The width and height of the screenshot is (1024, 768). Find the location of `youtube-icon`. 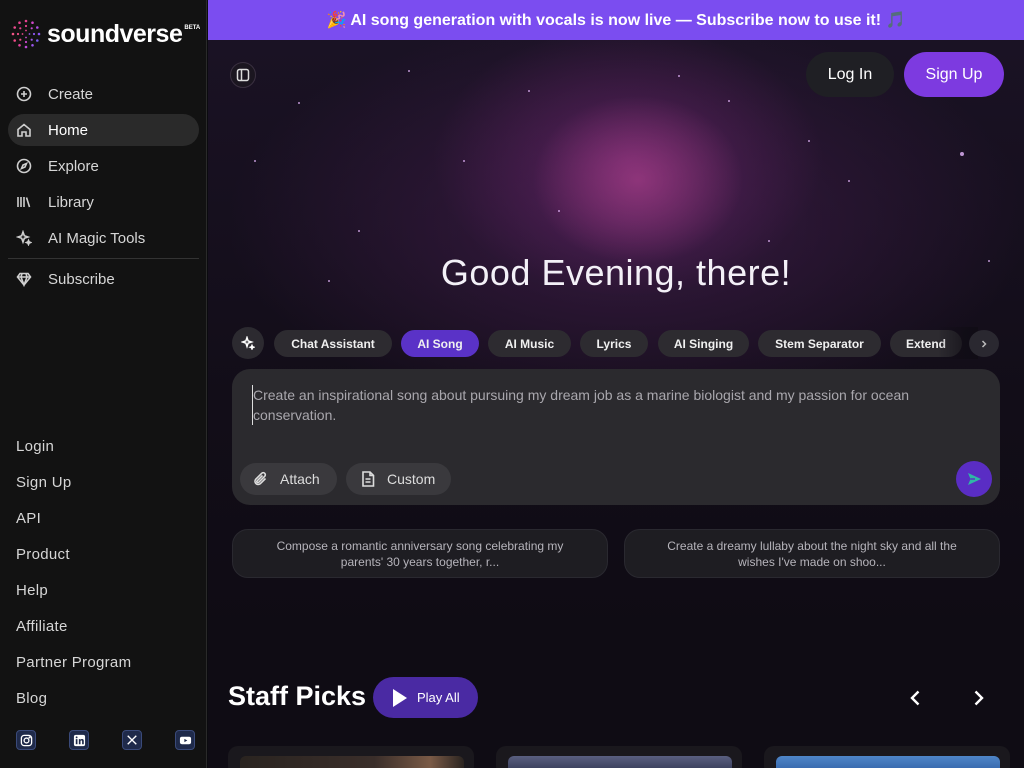

youtube-icon is located at coordinates (185, 740).